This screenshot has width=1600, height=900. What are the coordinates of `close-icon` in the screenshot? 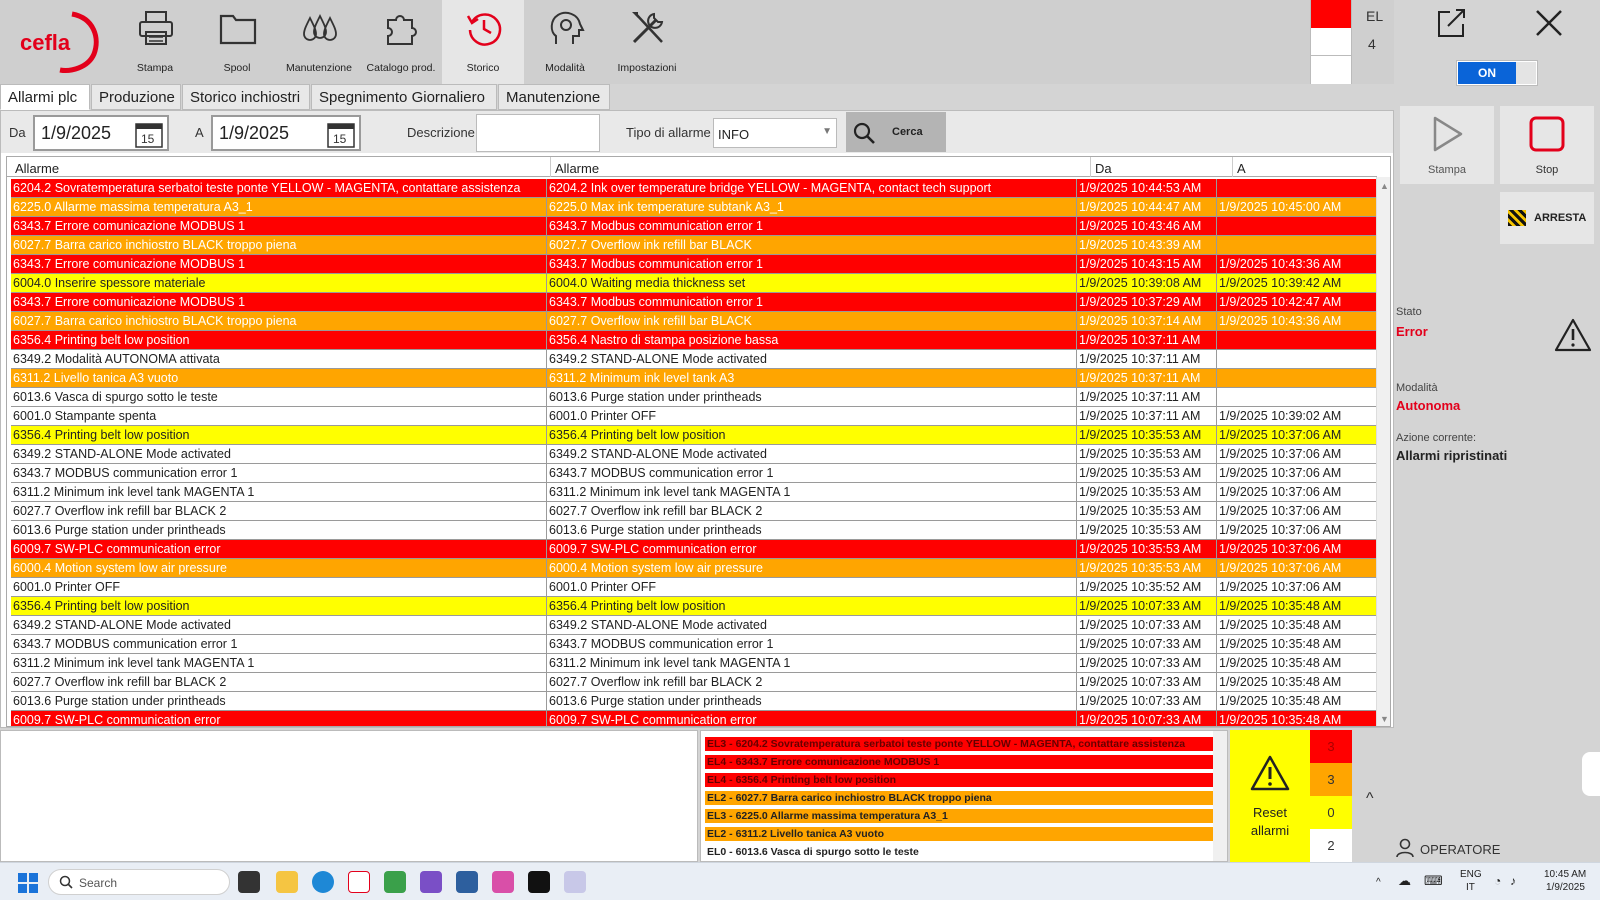 It's located at (1549, 23).